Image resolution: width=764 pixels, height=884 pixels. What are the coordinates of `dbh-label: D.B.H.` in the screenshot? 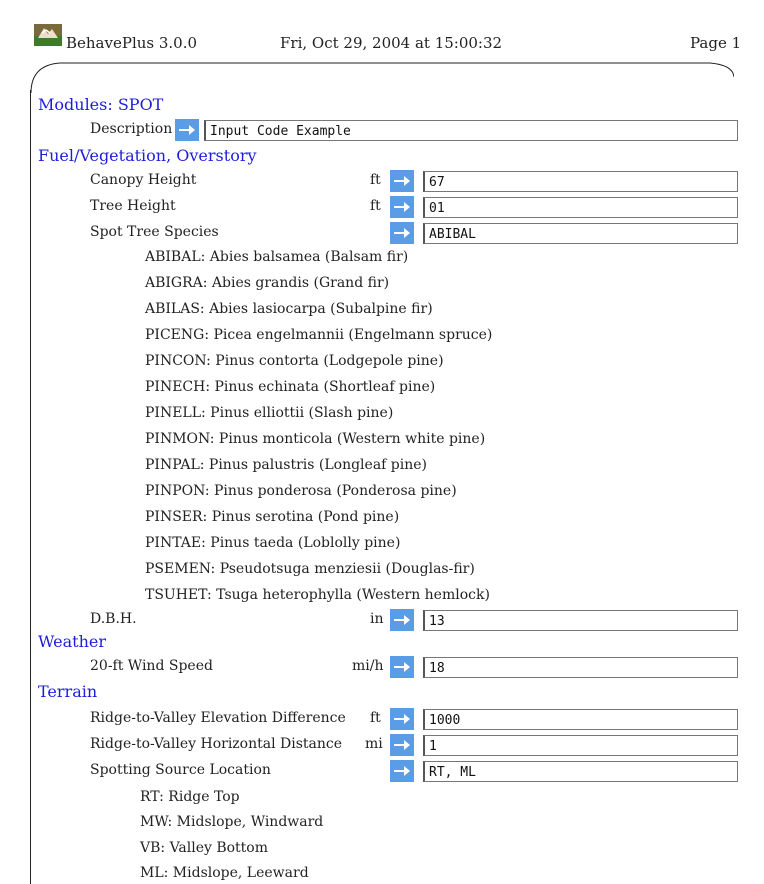 It's located at (113, 619).